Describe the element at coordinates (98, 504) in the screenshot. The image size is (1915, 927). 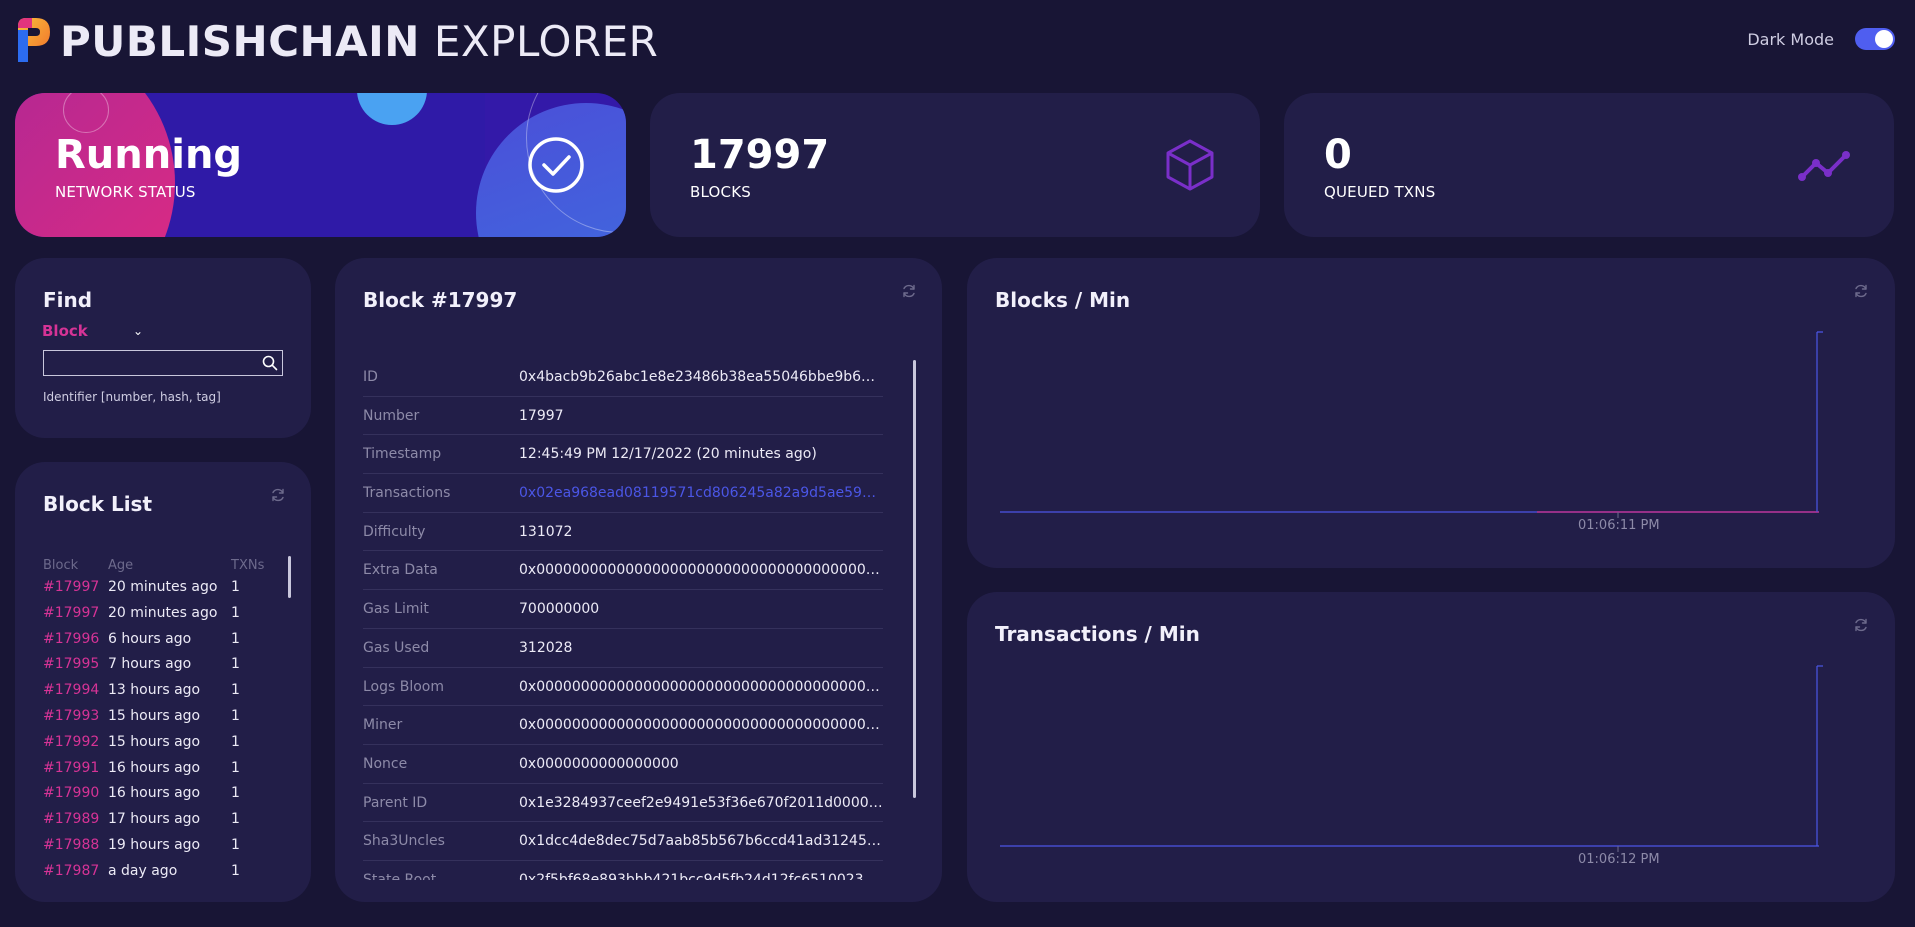
I see `block-list-title: Block List` at that location.